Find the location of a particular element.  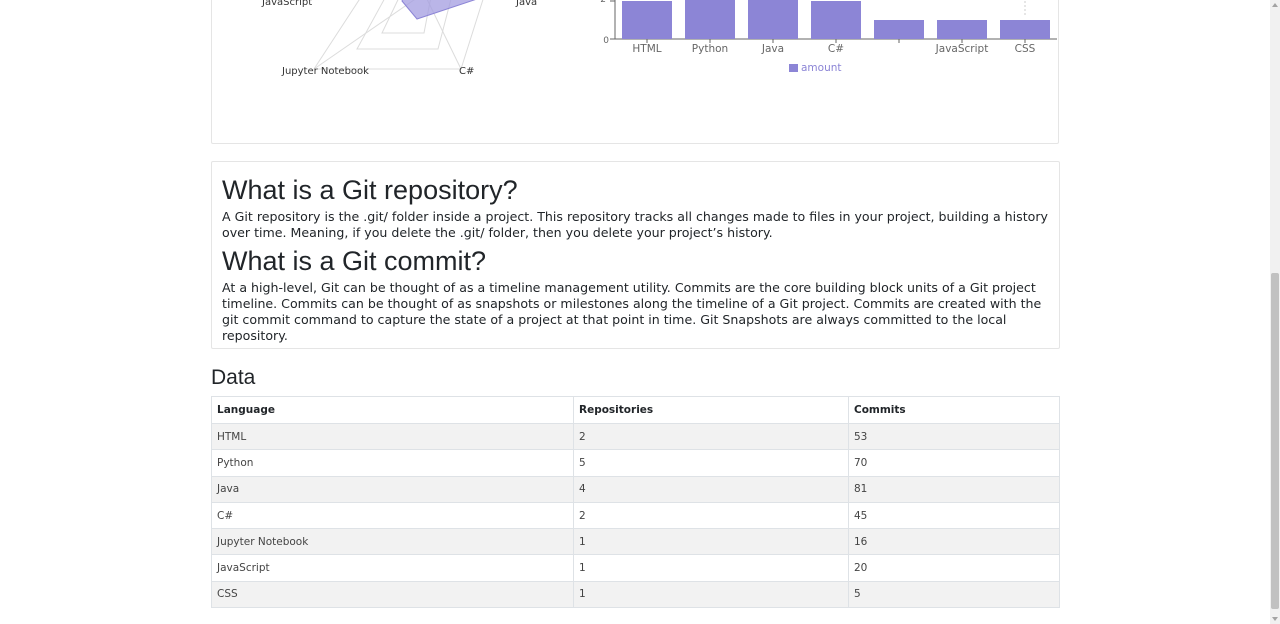

radar-chart: JavaScript Java Jupyter Notebook C# is located at coordinates (399, 38).